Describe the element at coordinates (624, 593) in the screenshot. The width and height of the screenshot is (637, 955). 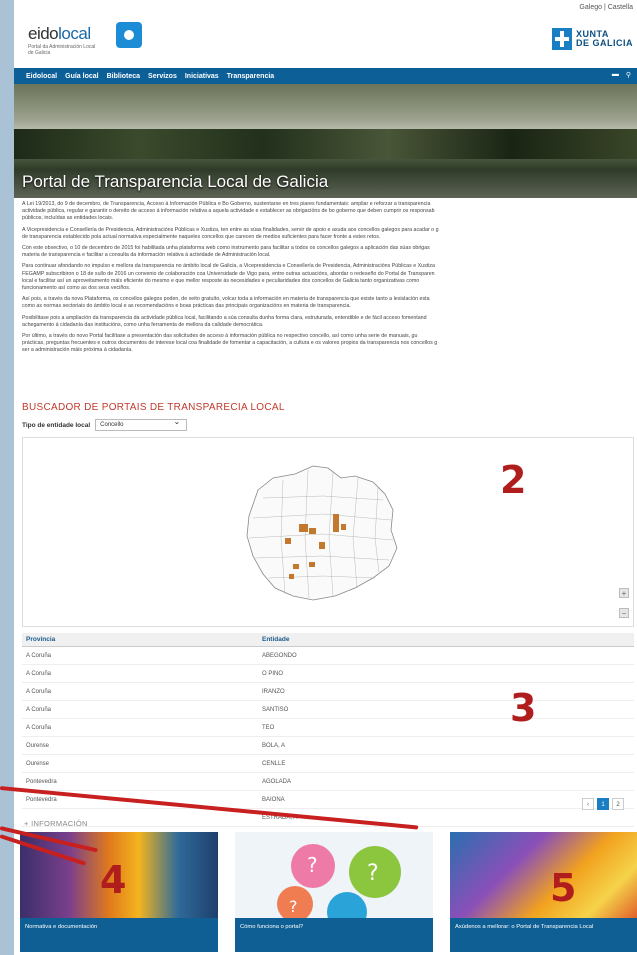
I see `zoom-in-button: +` at that location.